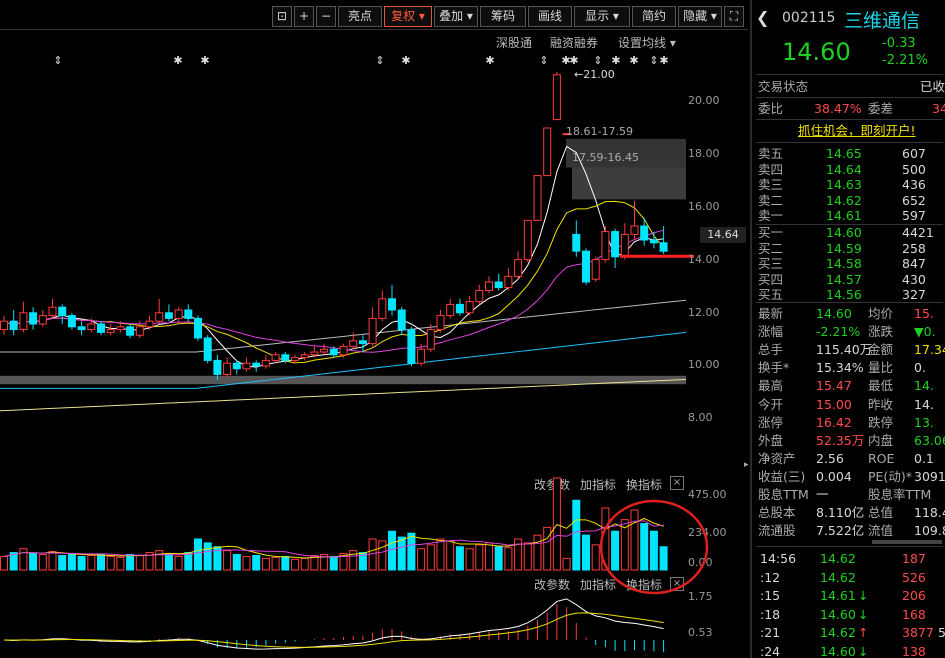 The height and width of the screenshot is (658, 945). What do you see at coordinates (809, 18) in the screenshot?
I see `stock-code: 002115` at bounding box center [809, 18].